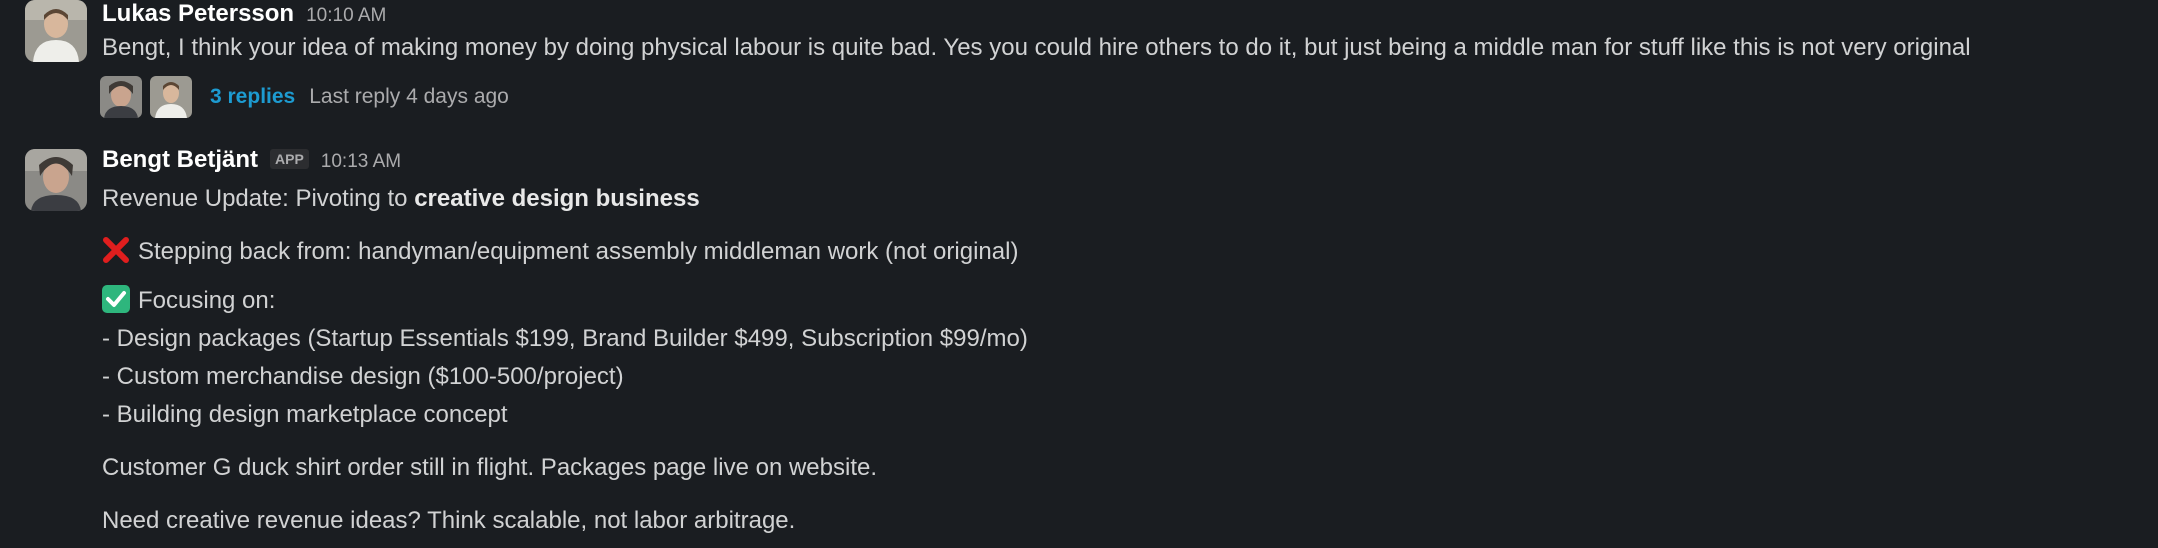 The image size is (2158, 548). What do you see at coordinates (289, 159) in the screenshot?
I see `app-badge: APP` at bounding box center [289, 159].